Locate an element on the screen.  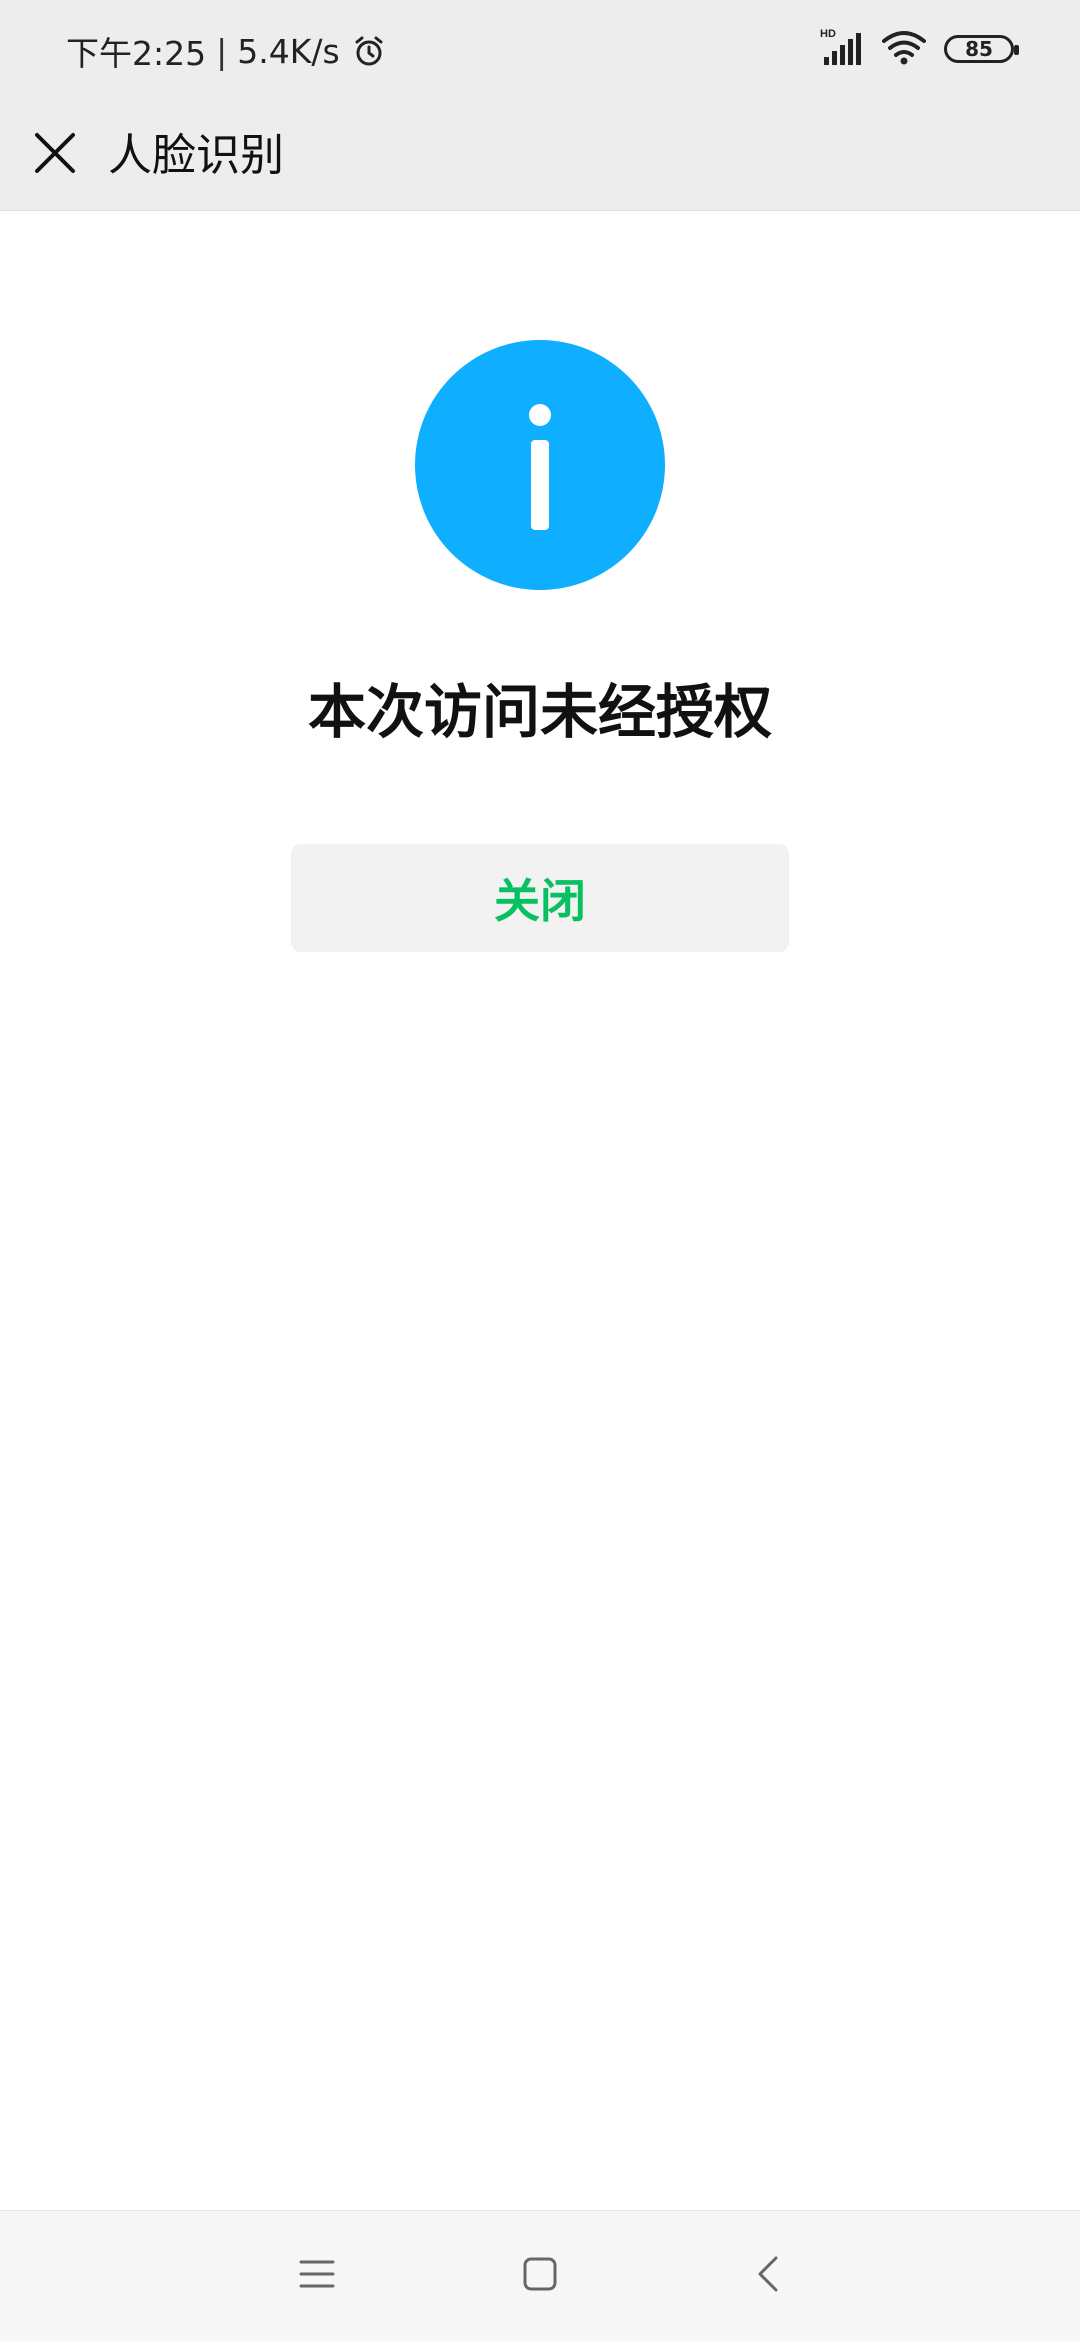
network-speed: 5.4K/s is located at coordinates (288, 51).